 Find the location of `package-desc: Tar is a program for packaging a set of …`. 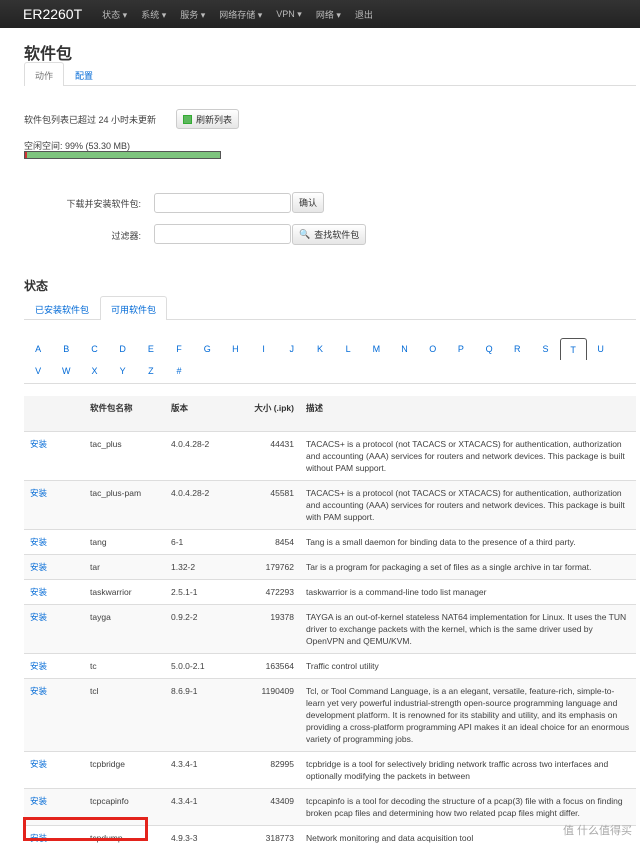

package-desc: Tar is a program for packaging a set of … is located at coordinates (468, 566).